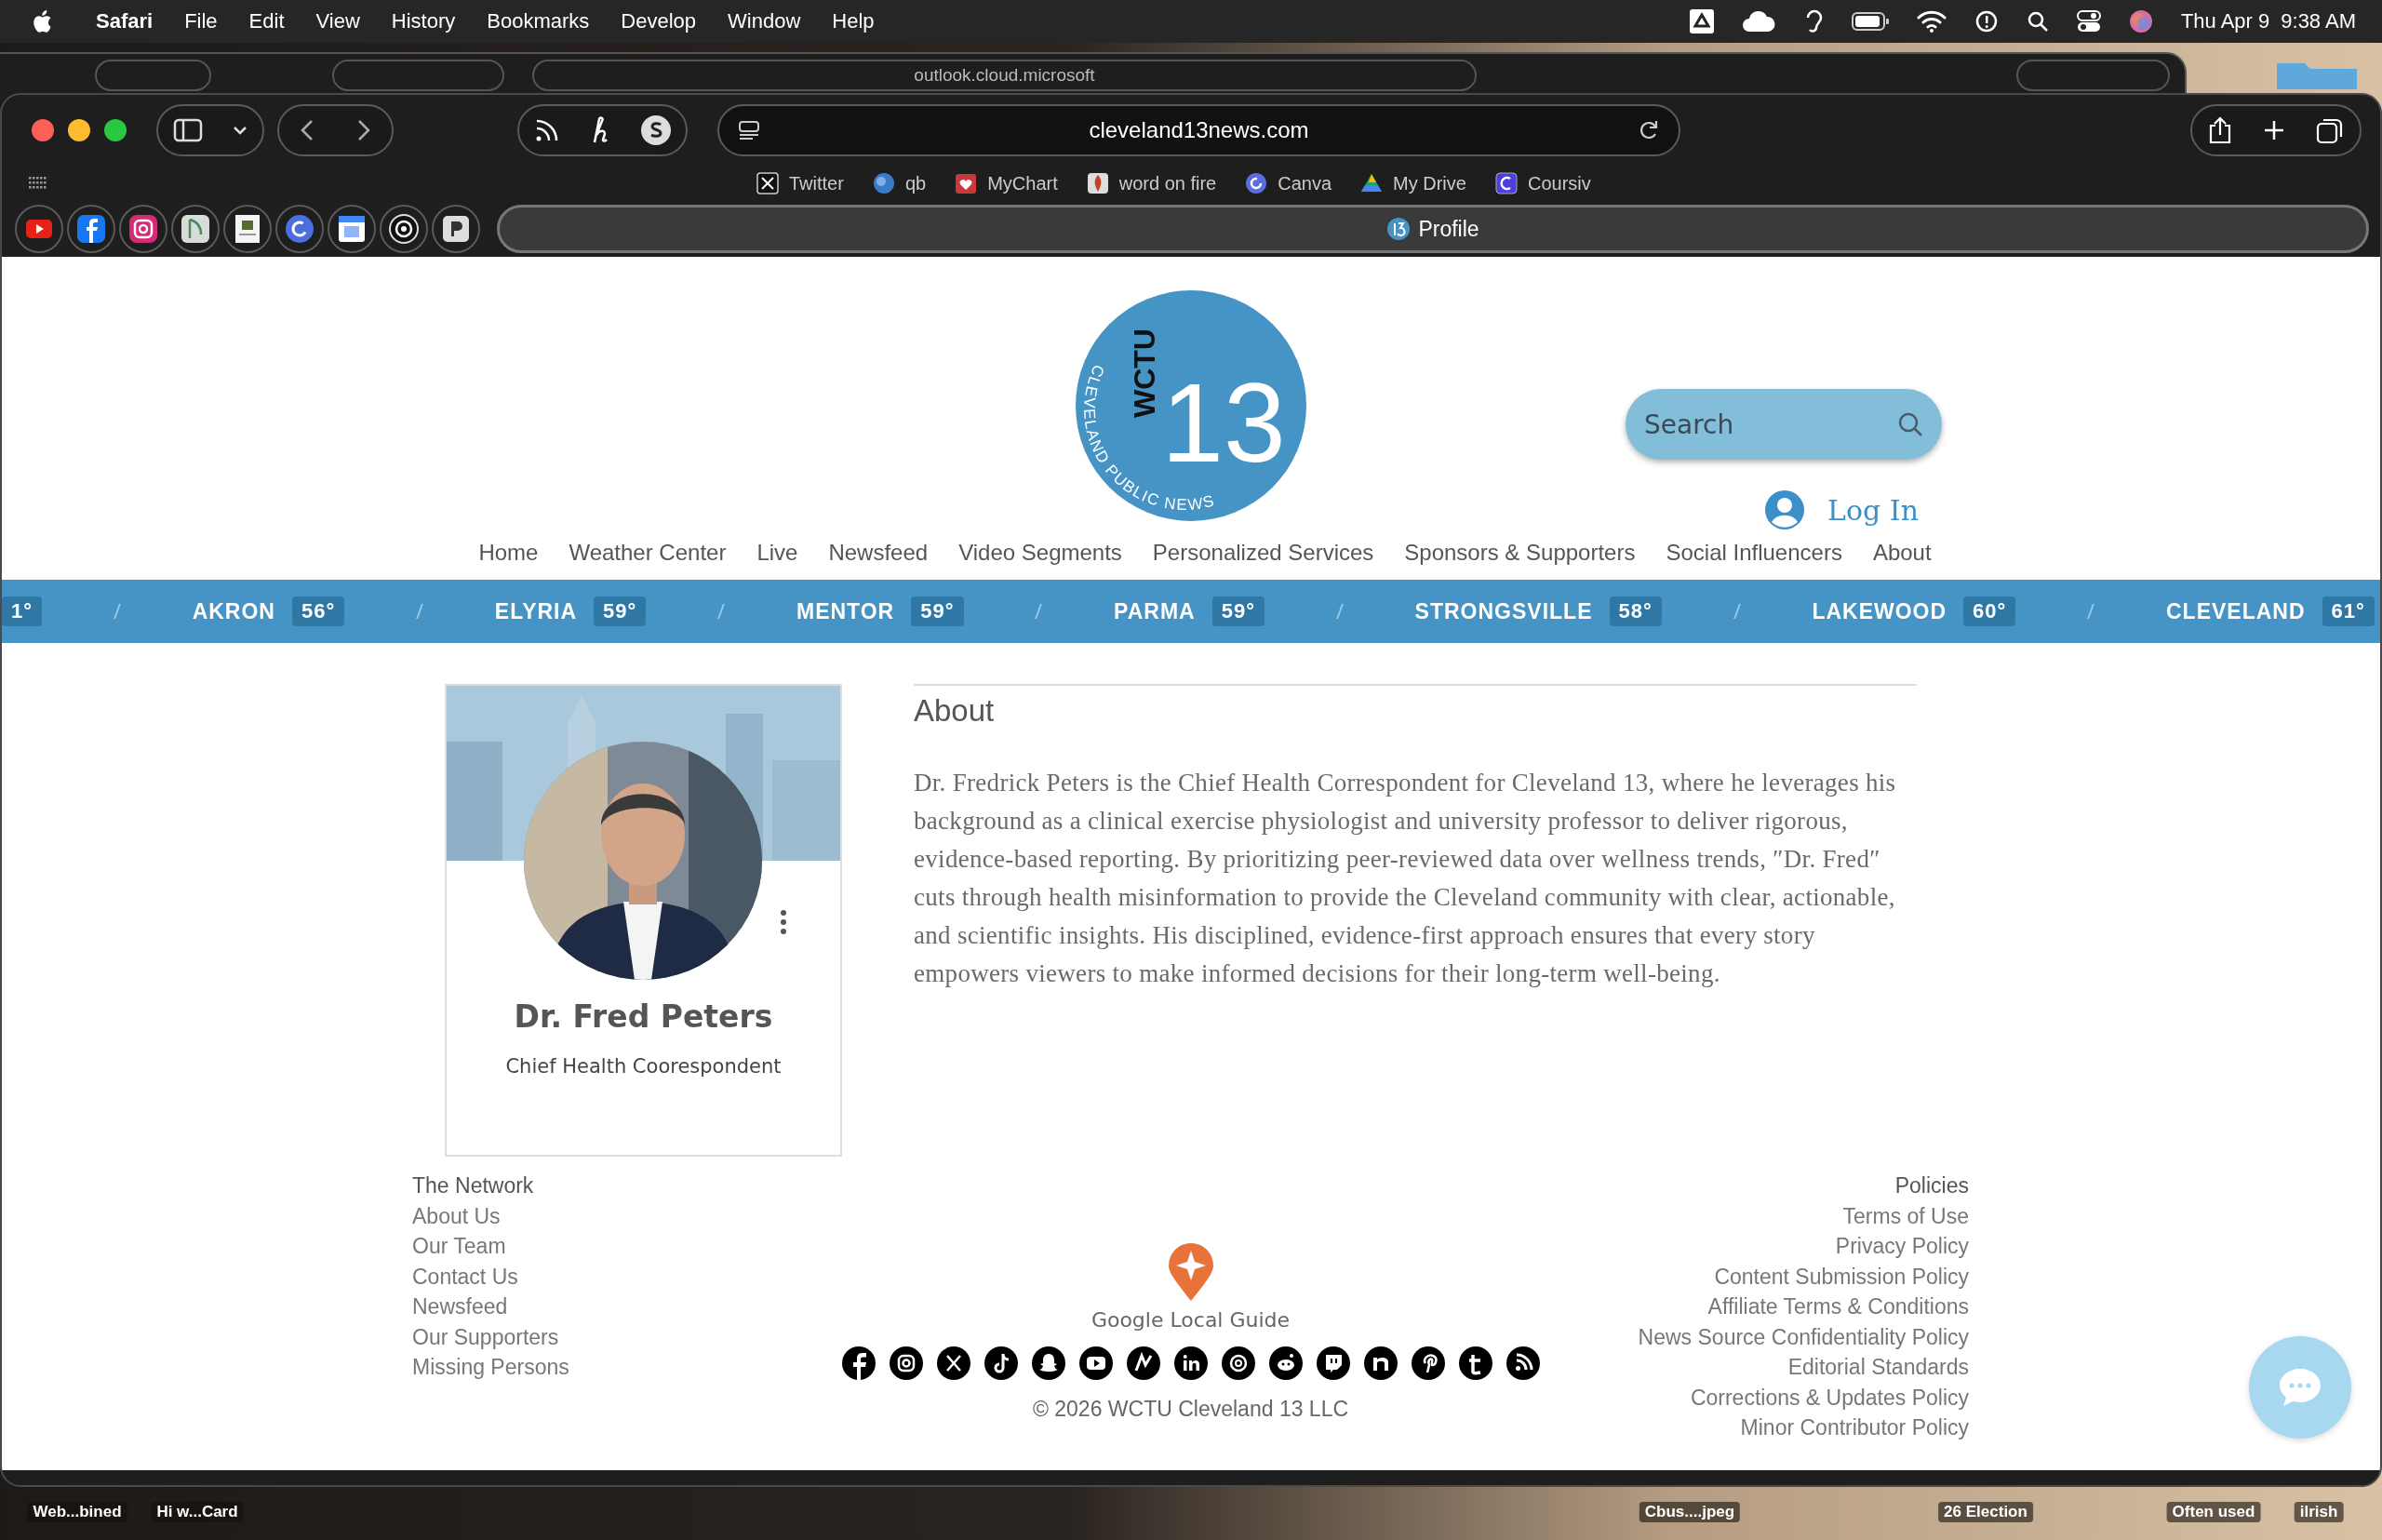  I want to click on bookmark: qb, so click(899, 183).